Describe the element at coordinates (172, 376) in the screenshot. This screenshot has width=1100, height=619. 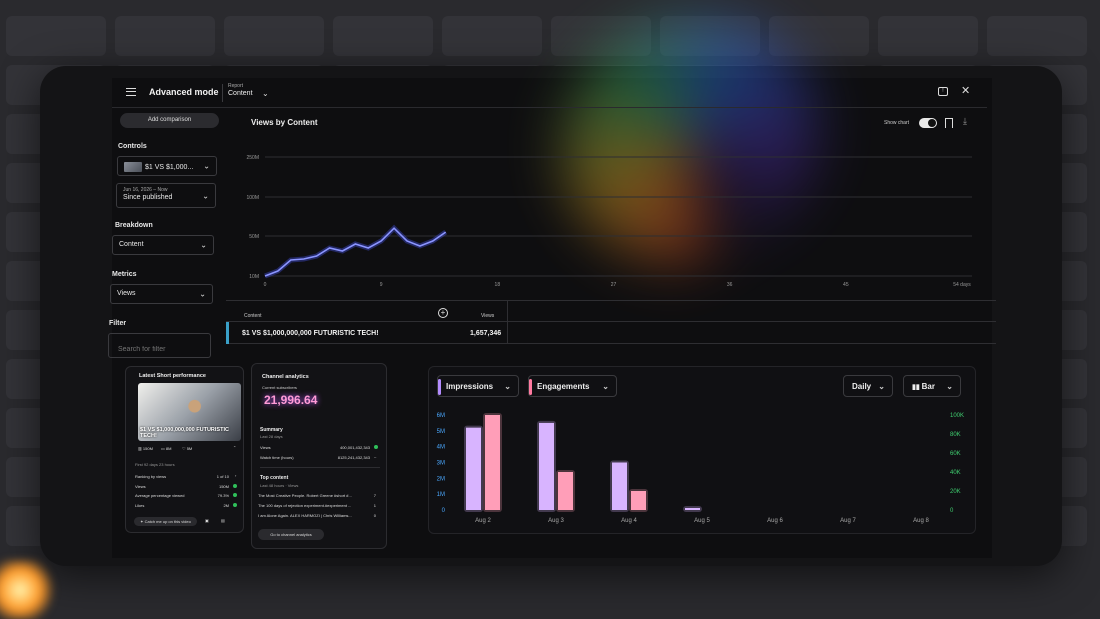
I see `short-card-title: Latest Short performance` at that location.